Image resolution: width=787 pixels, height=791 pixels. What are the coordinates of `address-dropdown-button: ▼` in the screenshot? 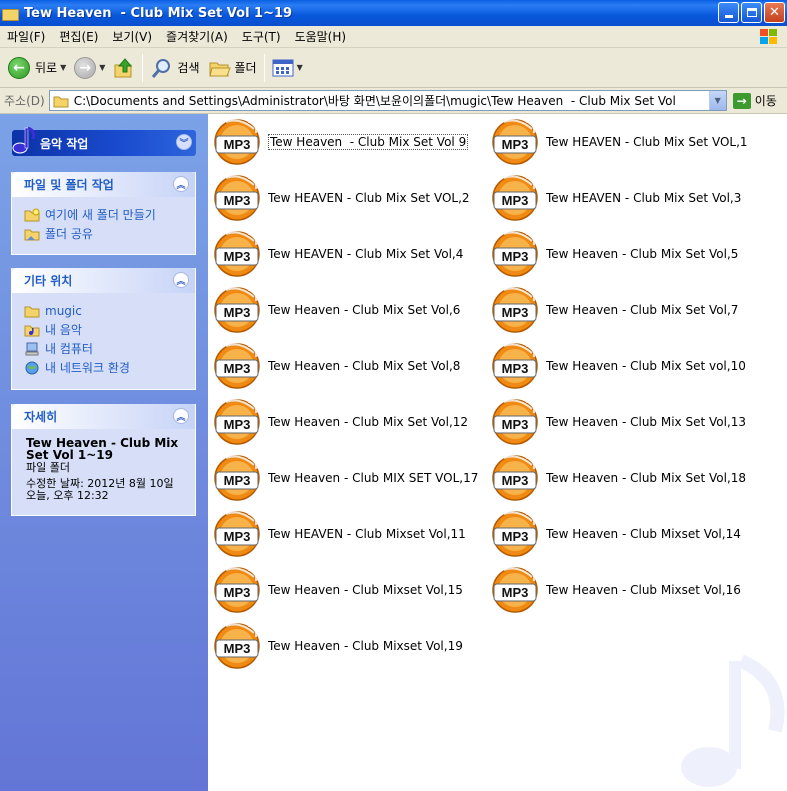 It's located at (717, 100).